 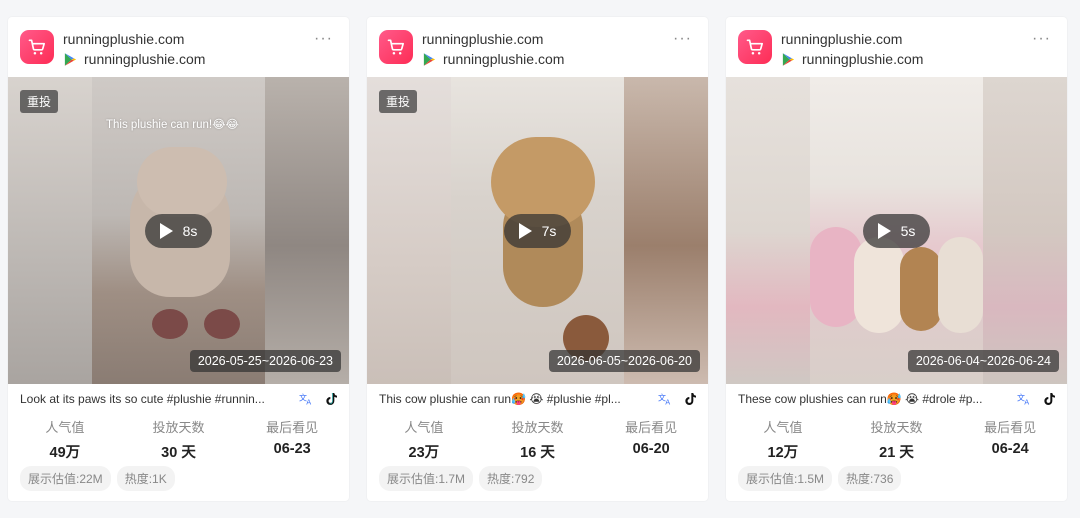 What do you see at coordinates (983, 361) in the screenshot?
I see `date-range: 2026-06-04~2026-06-24` at bounding box center [983, 361].